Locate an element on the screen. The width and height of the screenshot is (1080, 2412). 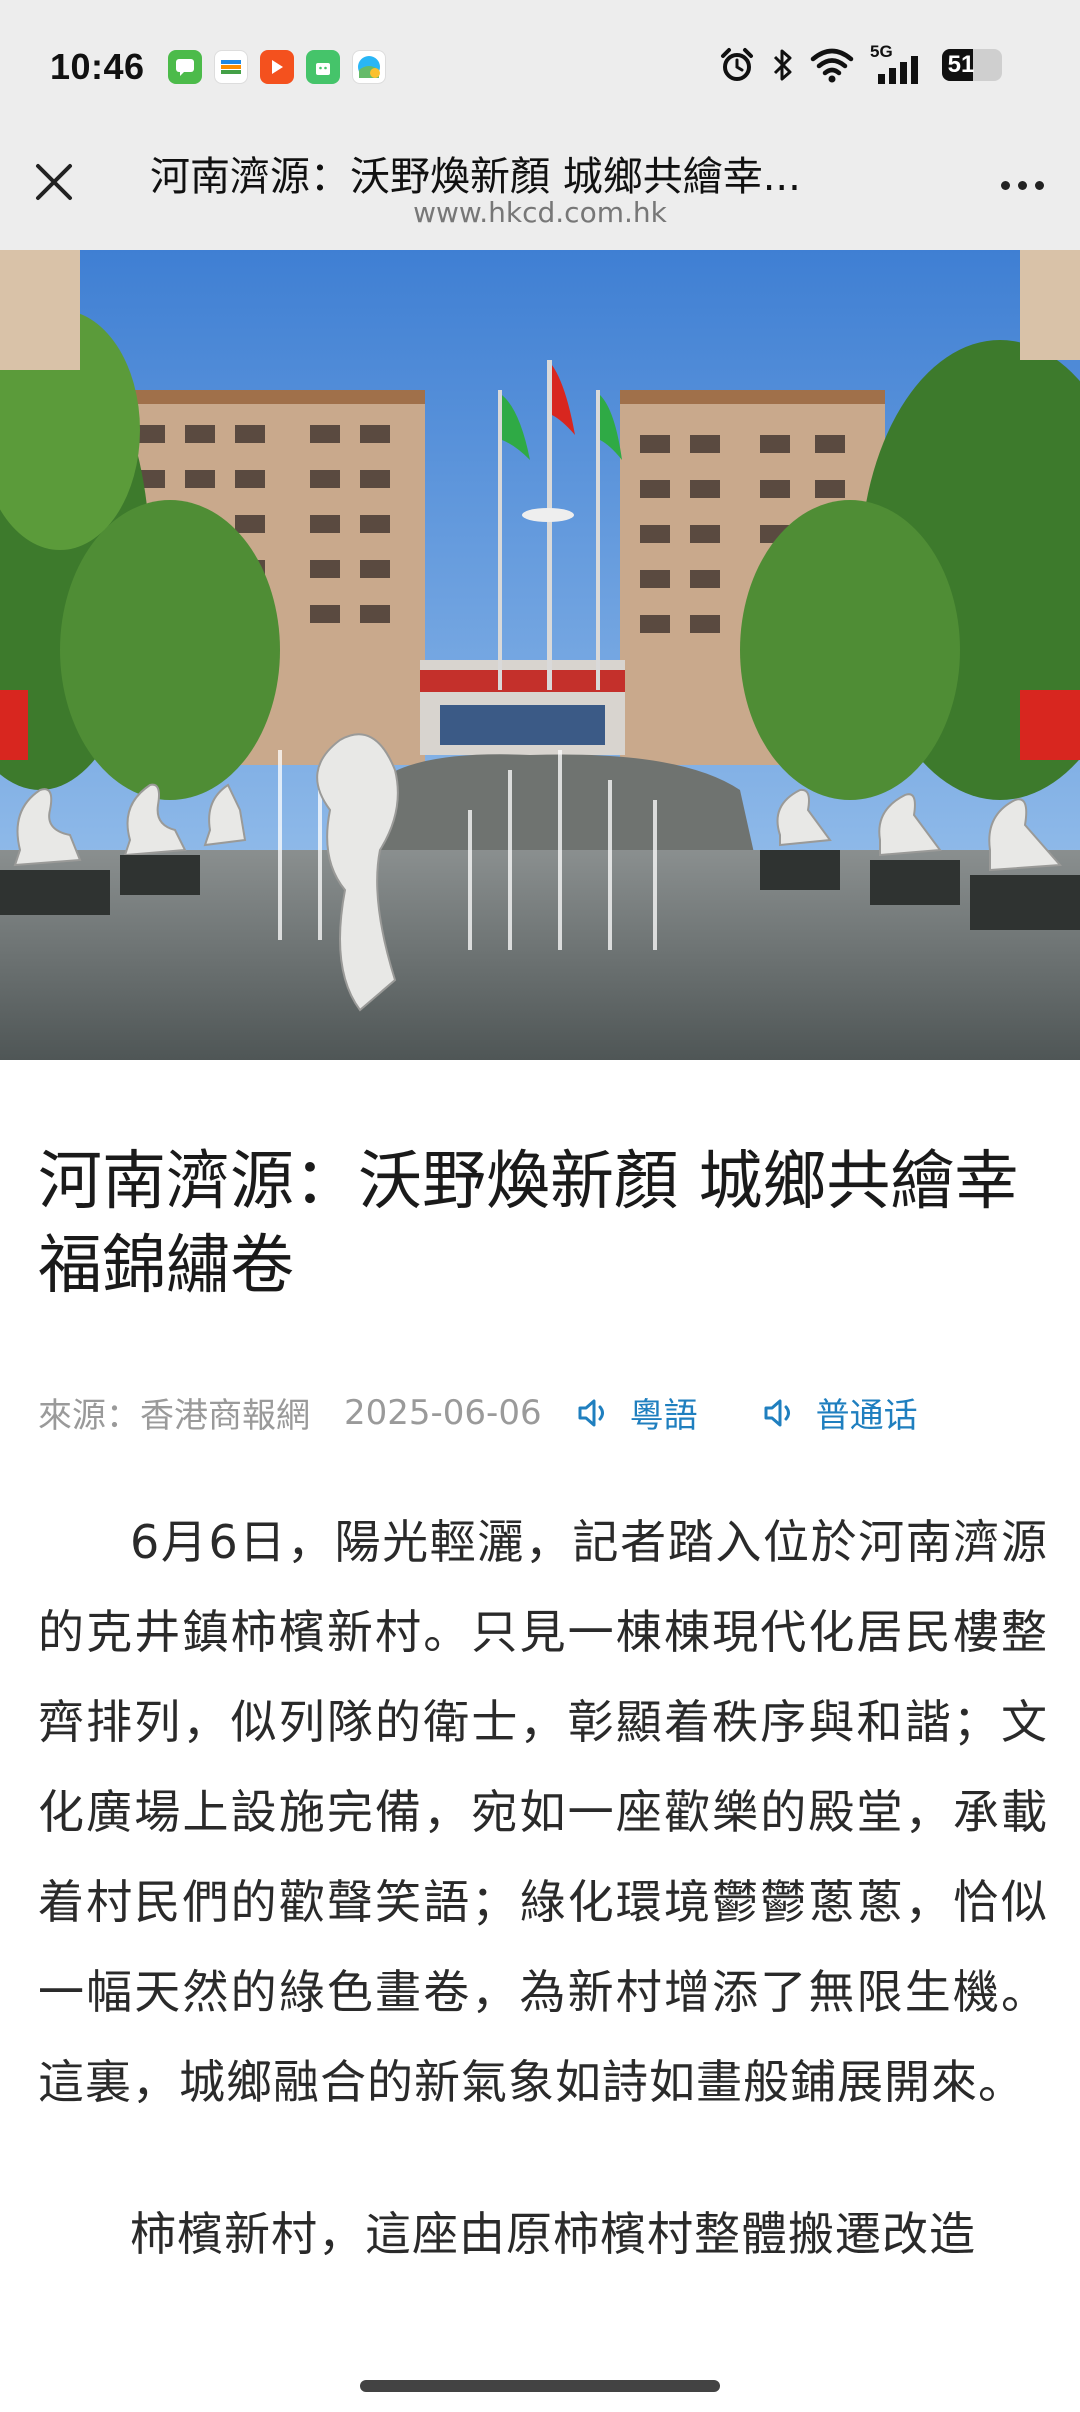
status-icons: 5G 51 is located at coordinates (860, 63).